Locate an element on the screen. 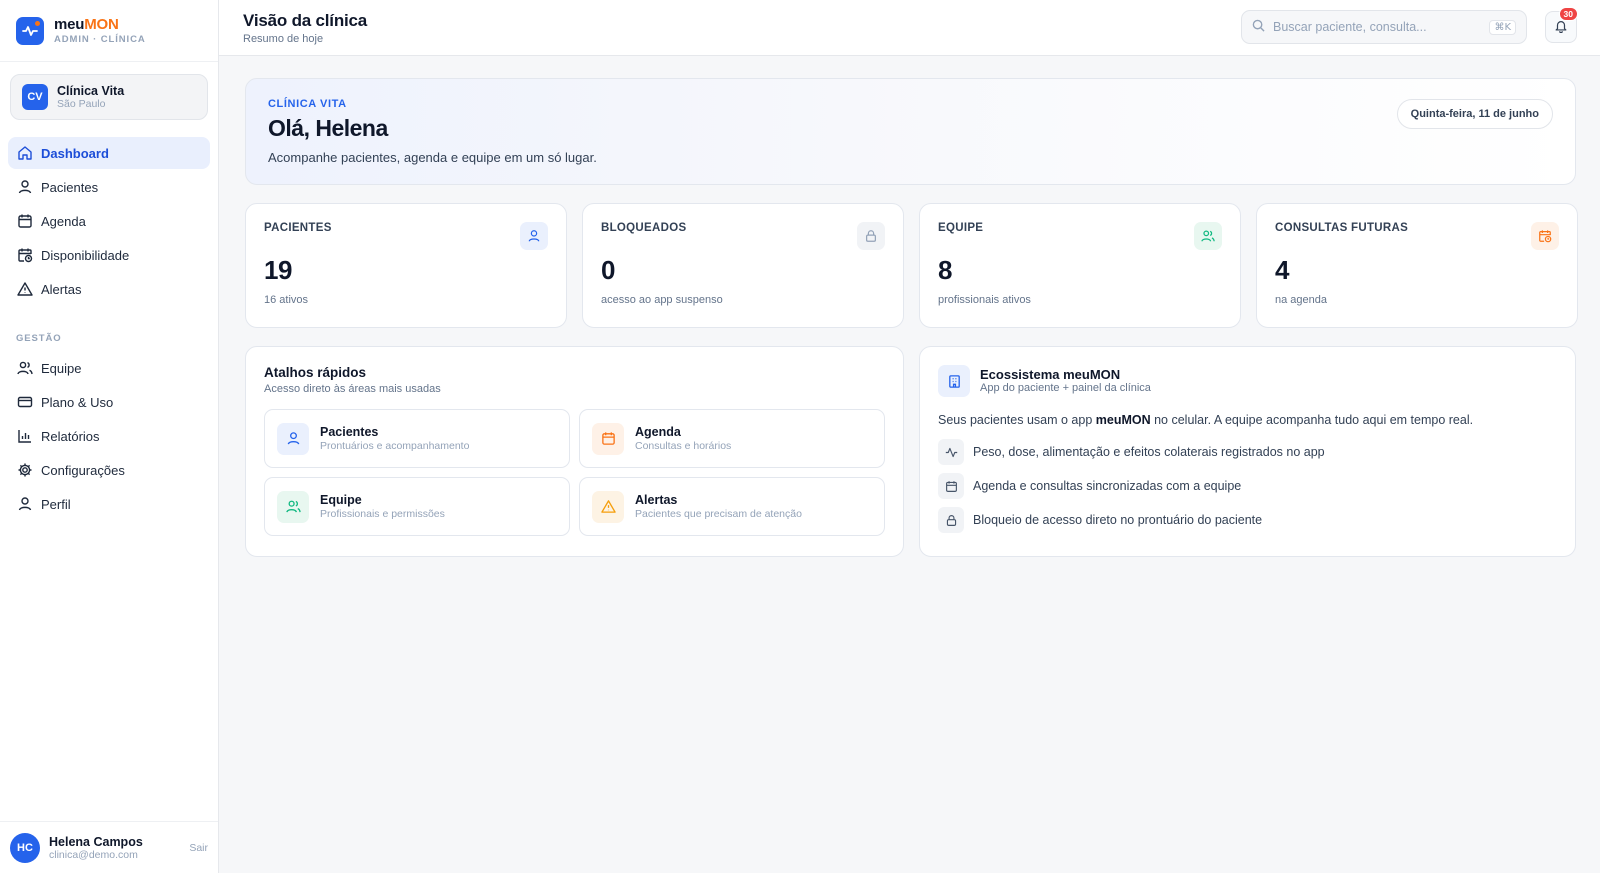 The height and width of the screenshot is (873, 1600). search-input: Buscar paciente, consulta... ⌘K is located at coordinates (1384, 27).